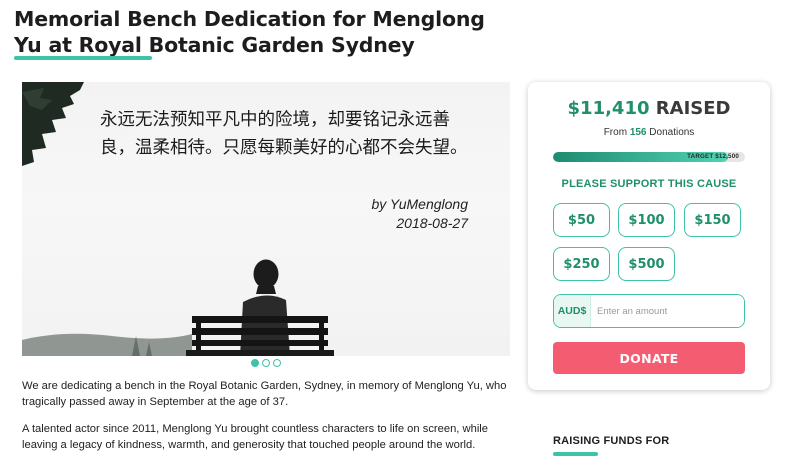  What do you see at coordinates (419, 204) in the screenshot?
I see `quote-author: by YuMenglong` at bounding box center [419, 204].